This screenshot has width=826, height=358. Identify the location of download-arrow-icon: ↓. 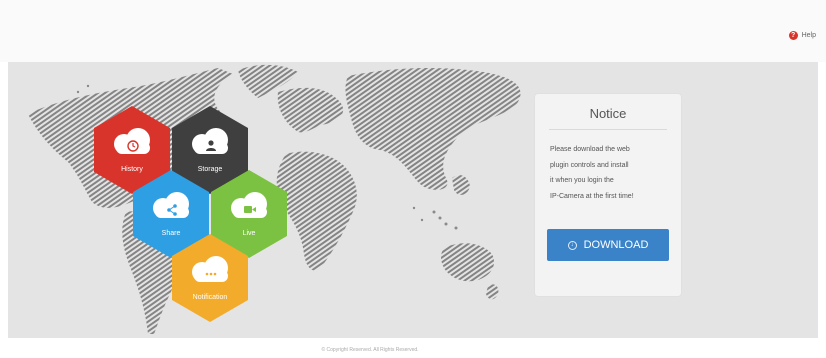
(572, 245).